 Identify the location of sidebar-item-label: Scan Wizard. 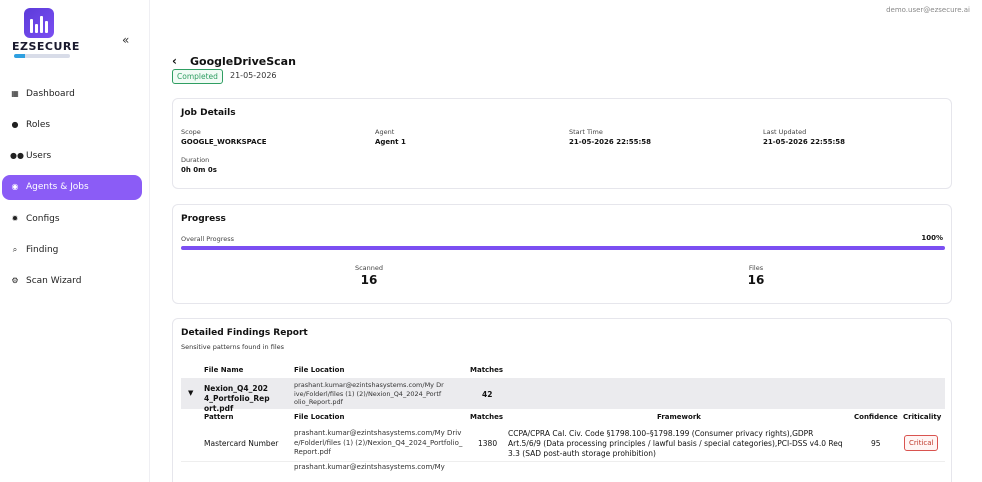
(54, 281).